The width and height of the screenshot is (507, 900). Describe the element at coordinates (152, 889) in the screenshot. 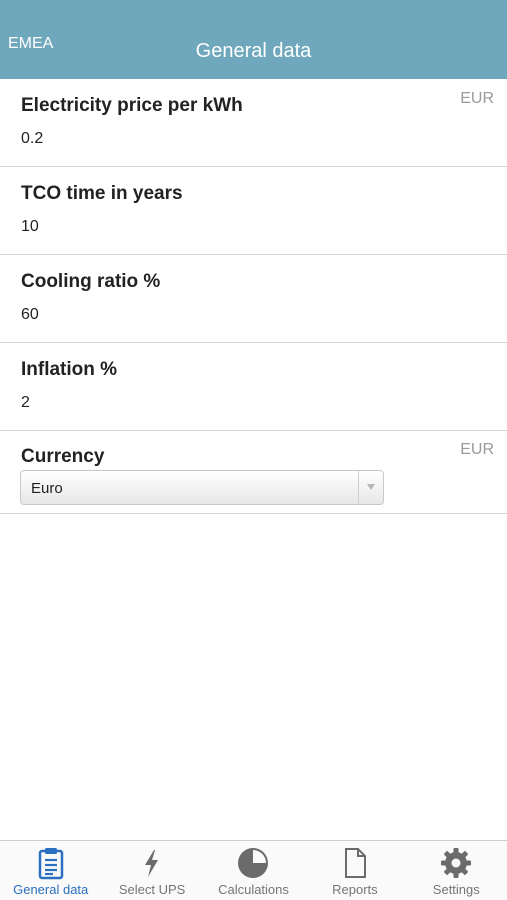

I see `tab-label: Select UPS` at that location.